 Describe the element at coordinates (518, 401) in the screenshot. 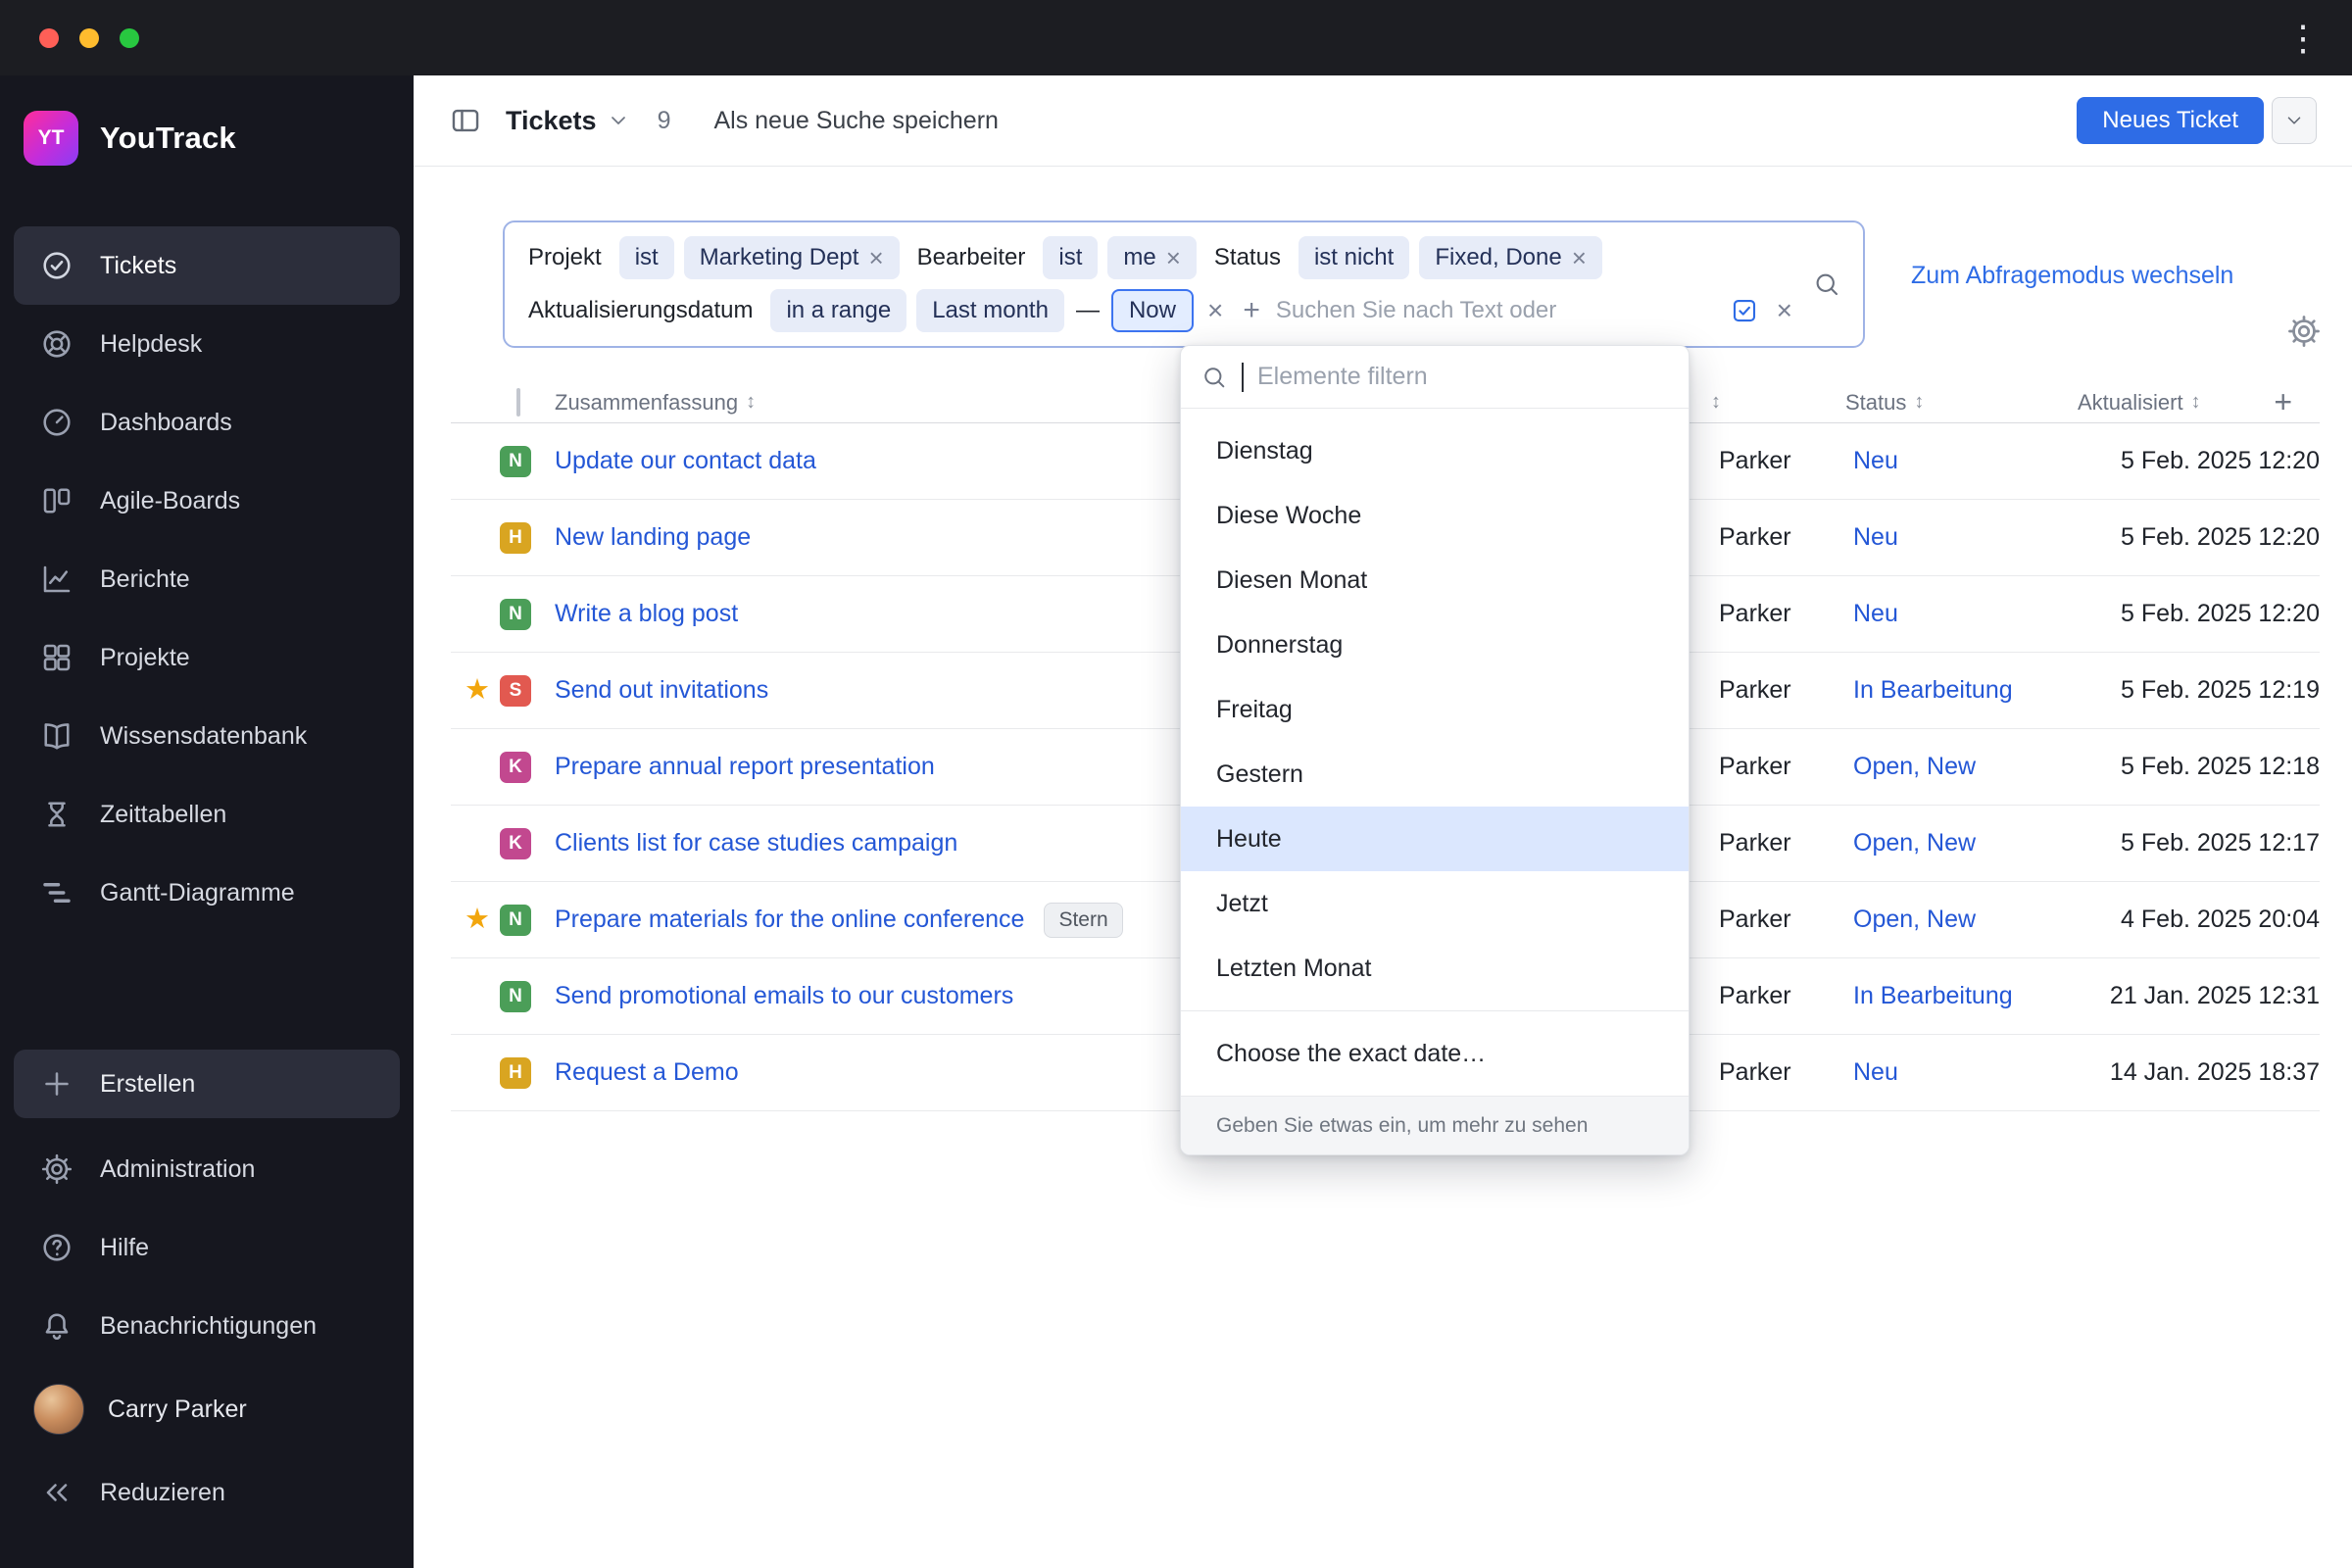

I see `select-all-checkbox` at that location.